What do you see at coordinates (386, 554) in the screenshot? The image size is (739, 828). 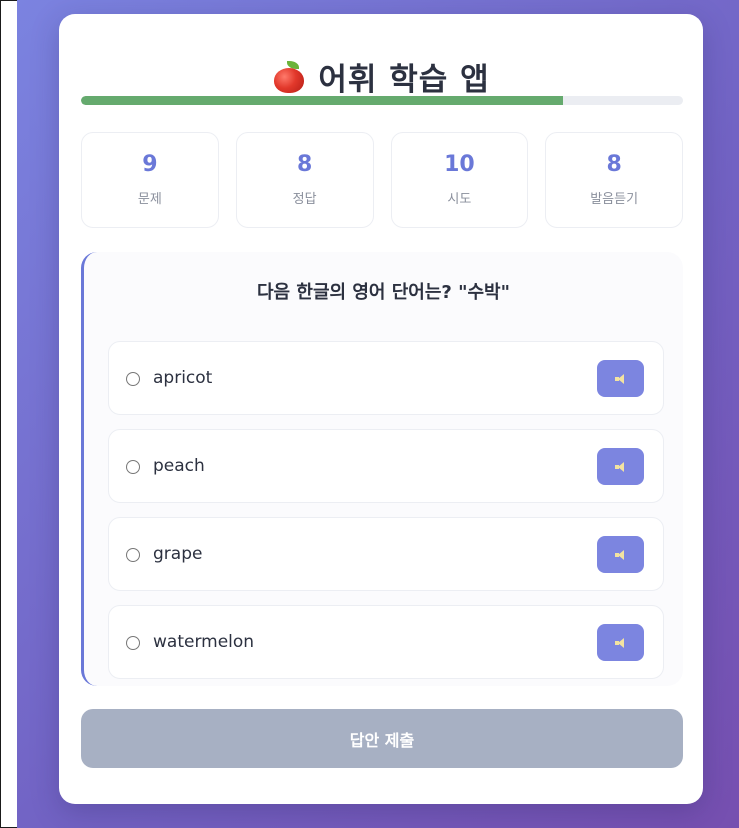 I see `answer-option: grape` at bounding box center [386, 554].